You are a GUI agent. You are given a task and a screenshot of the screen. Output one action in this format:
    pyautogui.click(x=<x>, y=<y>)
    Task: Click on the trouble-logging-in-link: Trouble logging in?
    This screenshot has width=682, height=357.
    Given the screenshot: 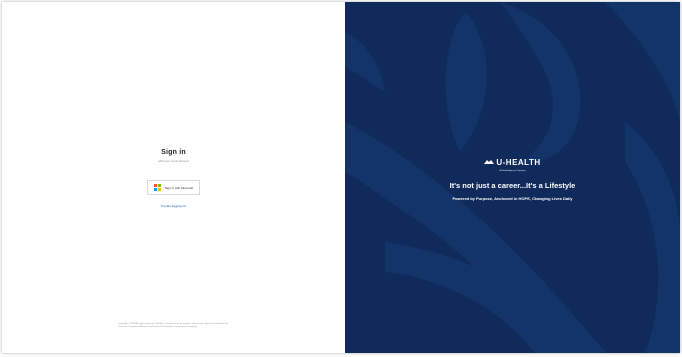 What is the action you would take?
    pyautogui.click(x=173, y=206)
    